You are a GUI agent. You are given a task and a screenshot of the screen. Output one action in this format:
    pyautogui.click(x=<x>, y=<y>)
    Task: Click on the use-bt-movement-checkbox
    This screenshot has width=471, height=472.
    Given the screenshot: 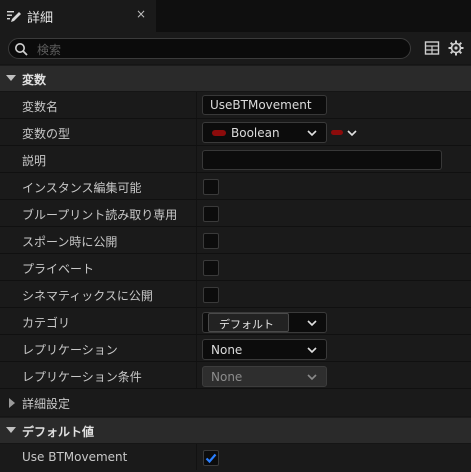 What is the action you would take?
    pyautogui.click(x=211, y=458)
    